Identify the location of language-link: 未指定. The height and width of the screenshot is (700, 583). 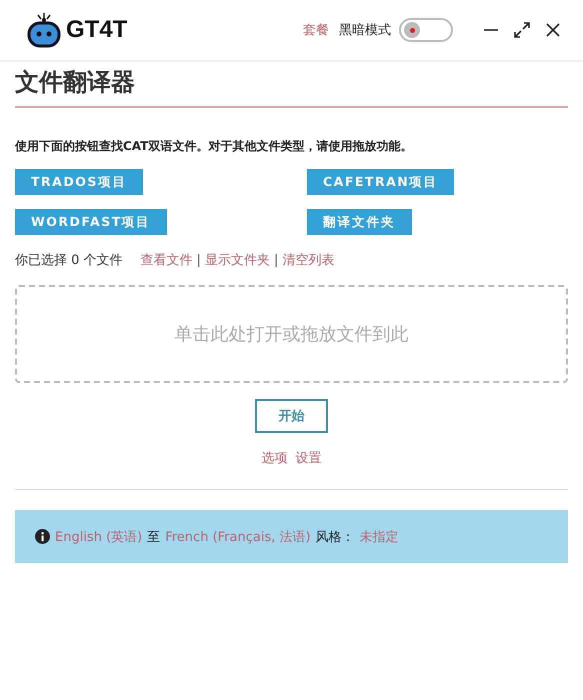
(379, 537).